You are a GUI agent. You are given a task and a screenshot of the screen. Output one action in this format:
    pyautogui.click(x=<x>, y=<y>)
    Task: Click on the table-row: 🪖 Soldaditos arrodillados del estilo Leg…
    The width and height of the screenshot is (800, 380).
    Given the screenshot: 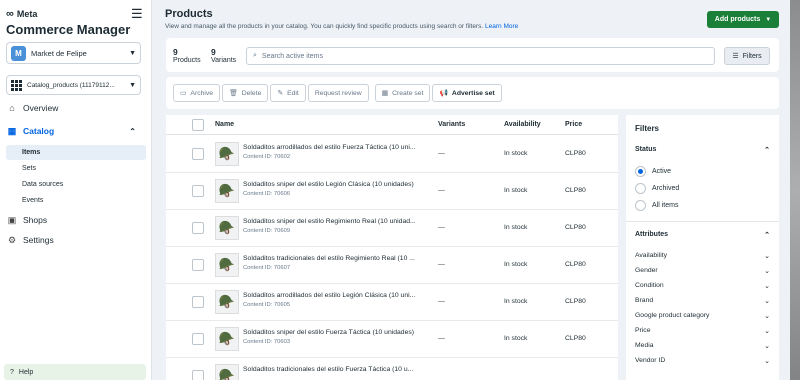 What is the action you would take?
    pyautogui.click(x=392, y=302)
    